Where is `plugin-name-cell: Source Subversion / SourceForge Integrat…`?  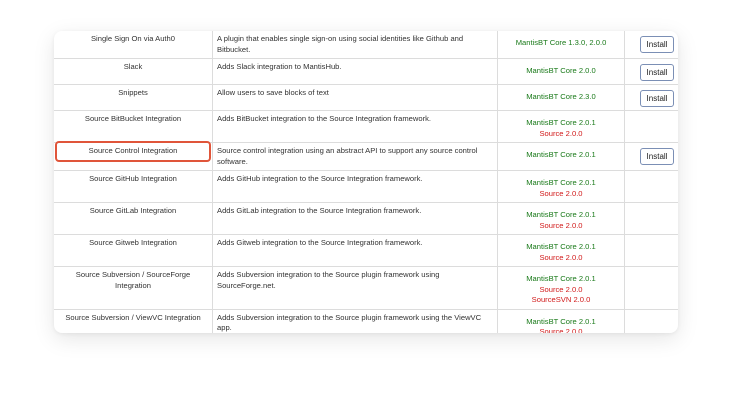
plugin-name-cell: Source Subversion / SourceForge Integrat… is located at coordinates (133, 288).